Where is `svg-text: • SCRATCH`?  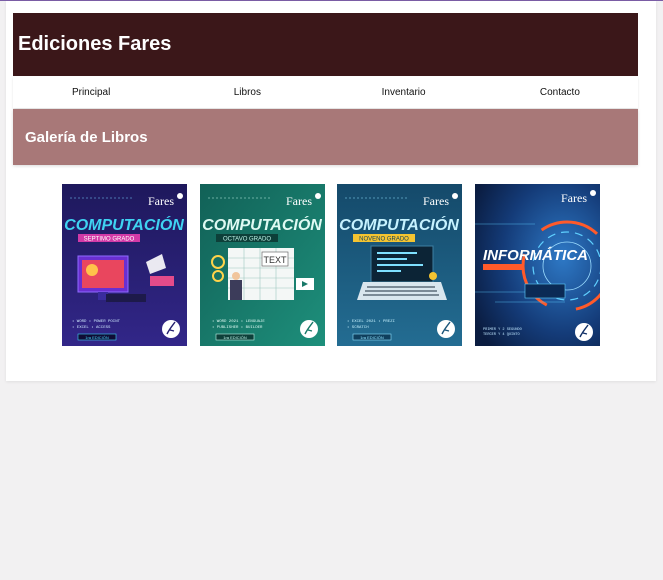 svg-text: • SCRATCH is located at coordinates (358, 328).